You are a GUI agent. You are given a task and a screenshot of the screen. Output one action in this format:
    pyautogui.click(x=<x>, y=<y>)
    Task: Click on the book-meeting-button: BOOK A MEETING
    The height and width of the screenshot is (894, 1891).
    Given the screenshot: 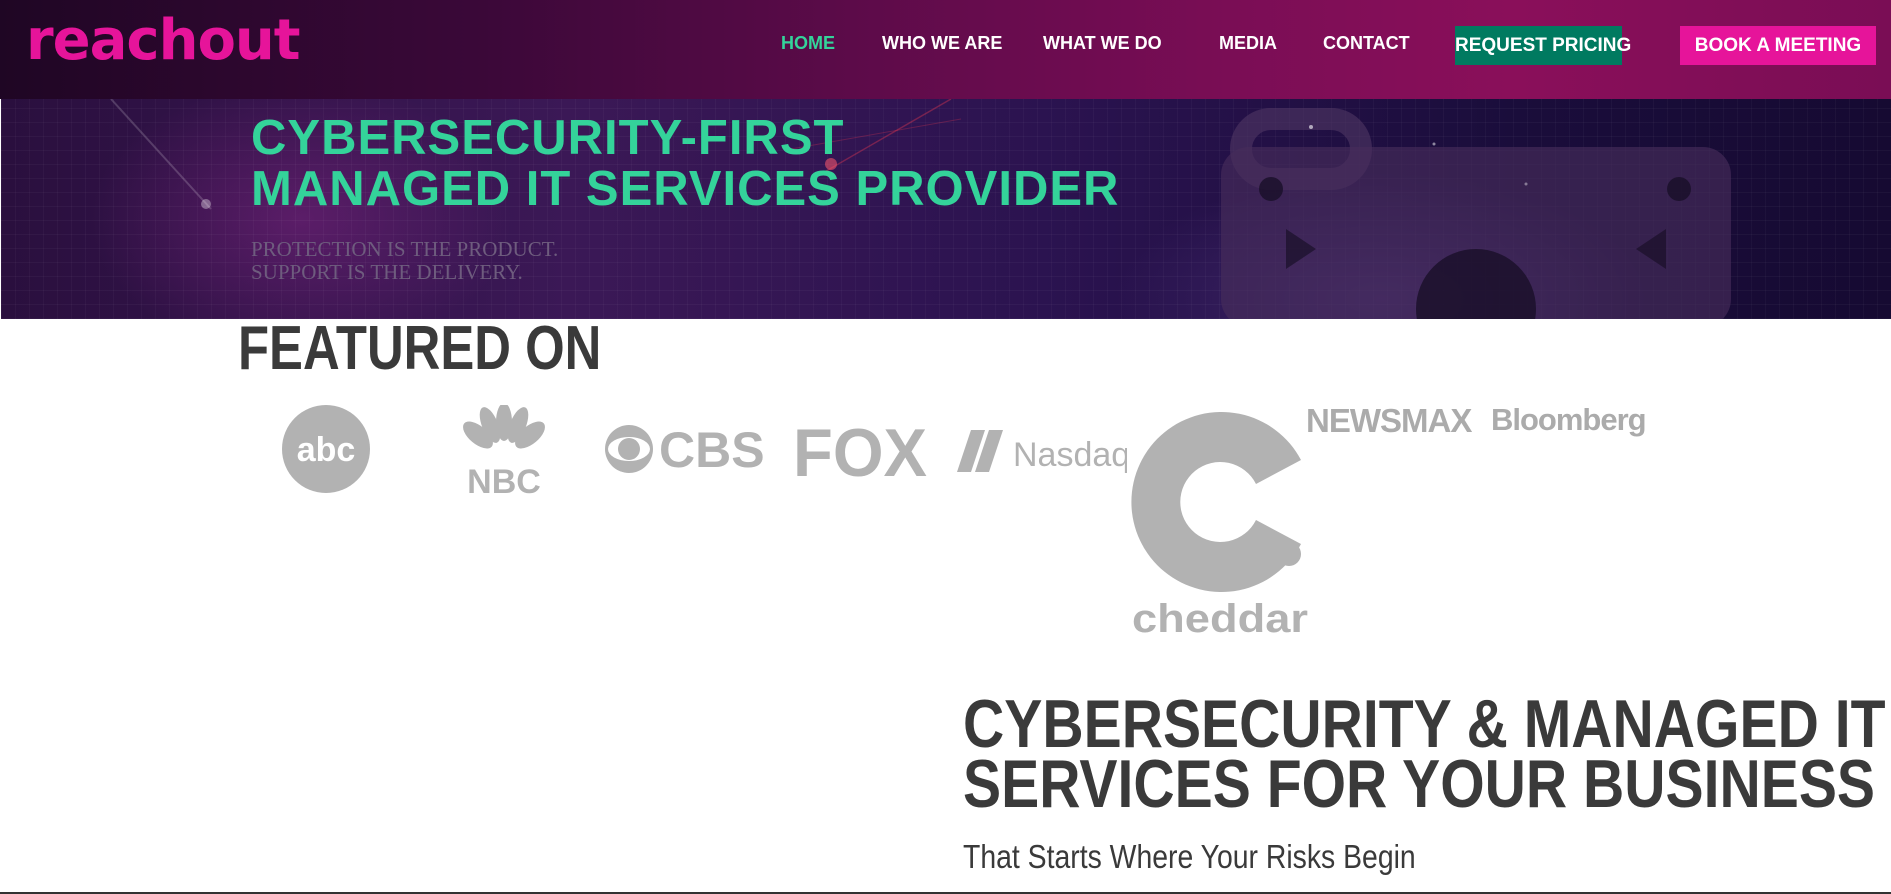 What is the action you would take?
    pyautogui.click(x=1778, y=45)
    